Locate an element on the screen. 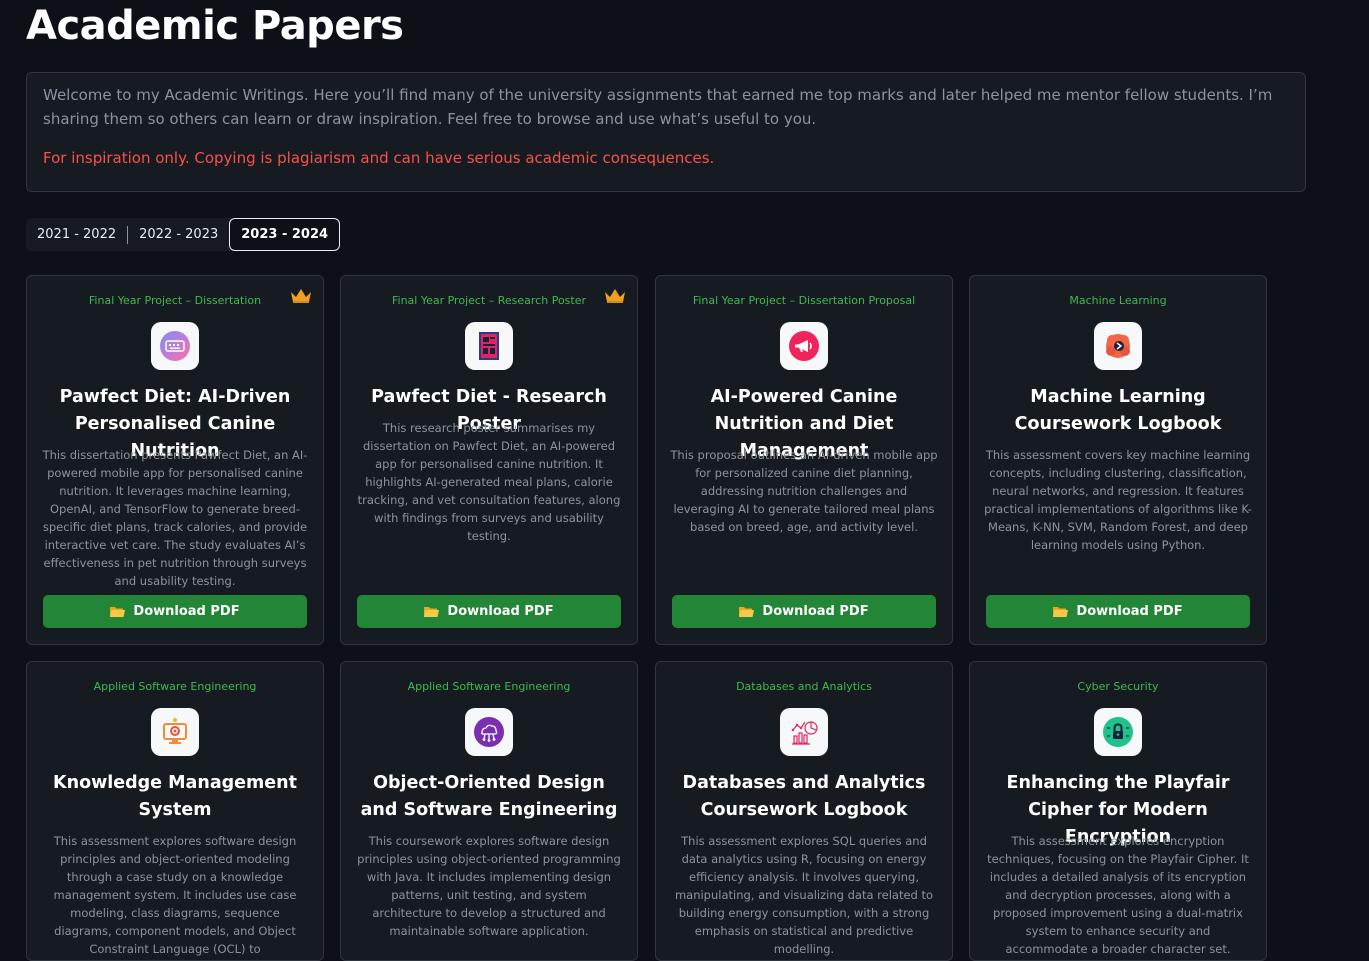 Image resolution: width=1369 pixels, height=961 pixels. year-tabs: 2021 - 2022 2022 - 2023 2023 - 2024 is located at coordinates (183, 234).